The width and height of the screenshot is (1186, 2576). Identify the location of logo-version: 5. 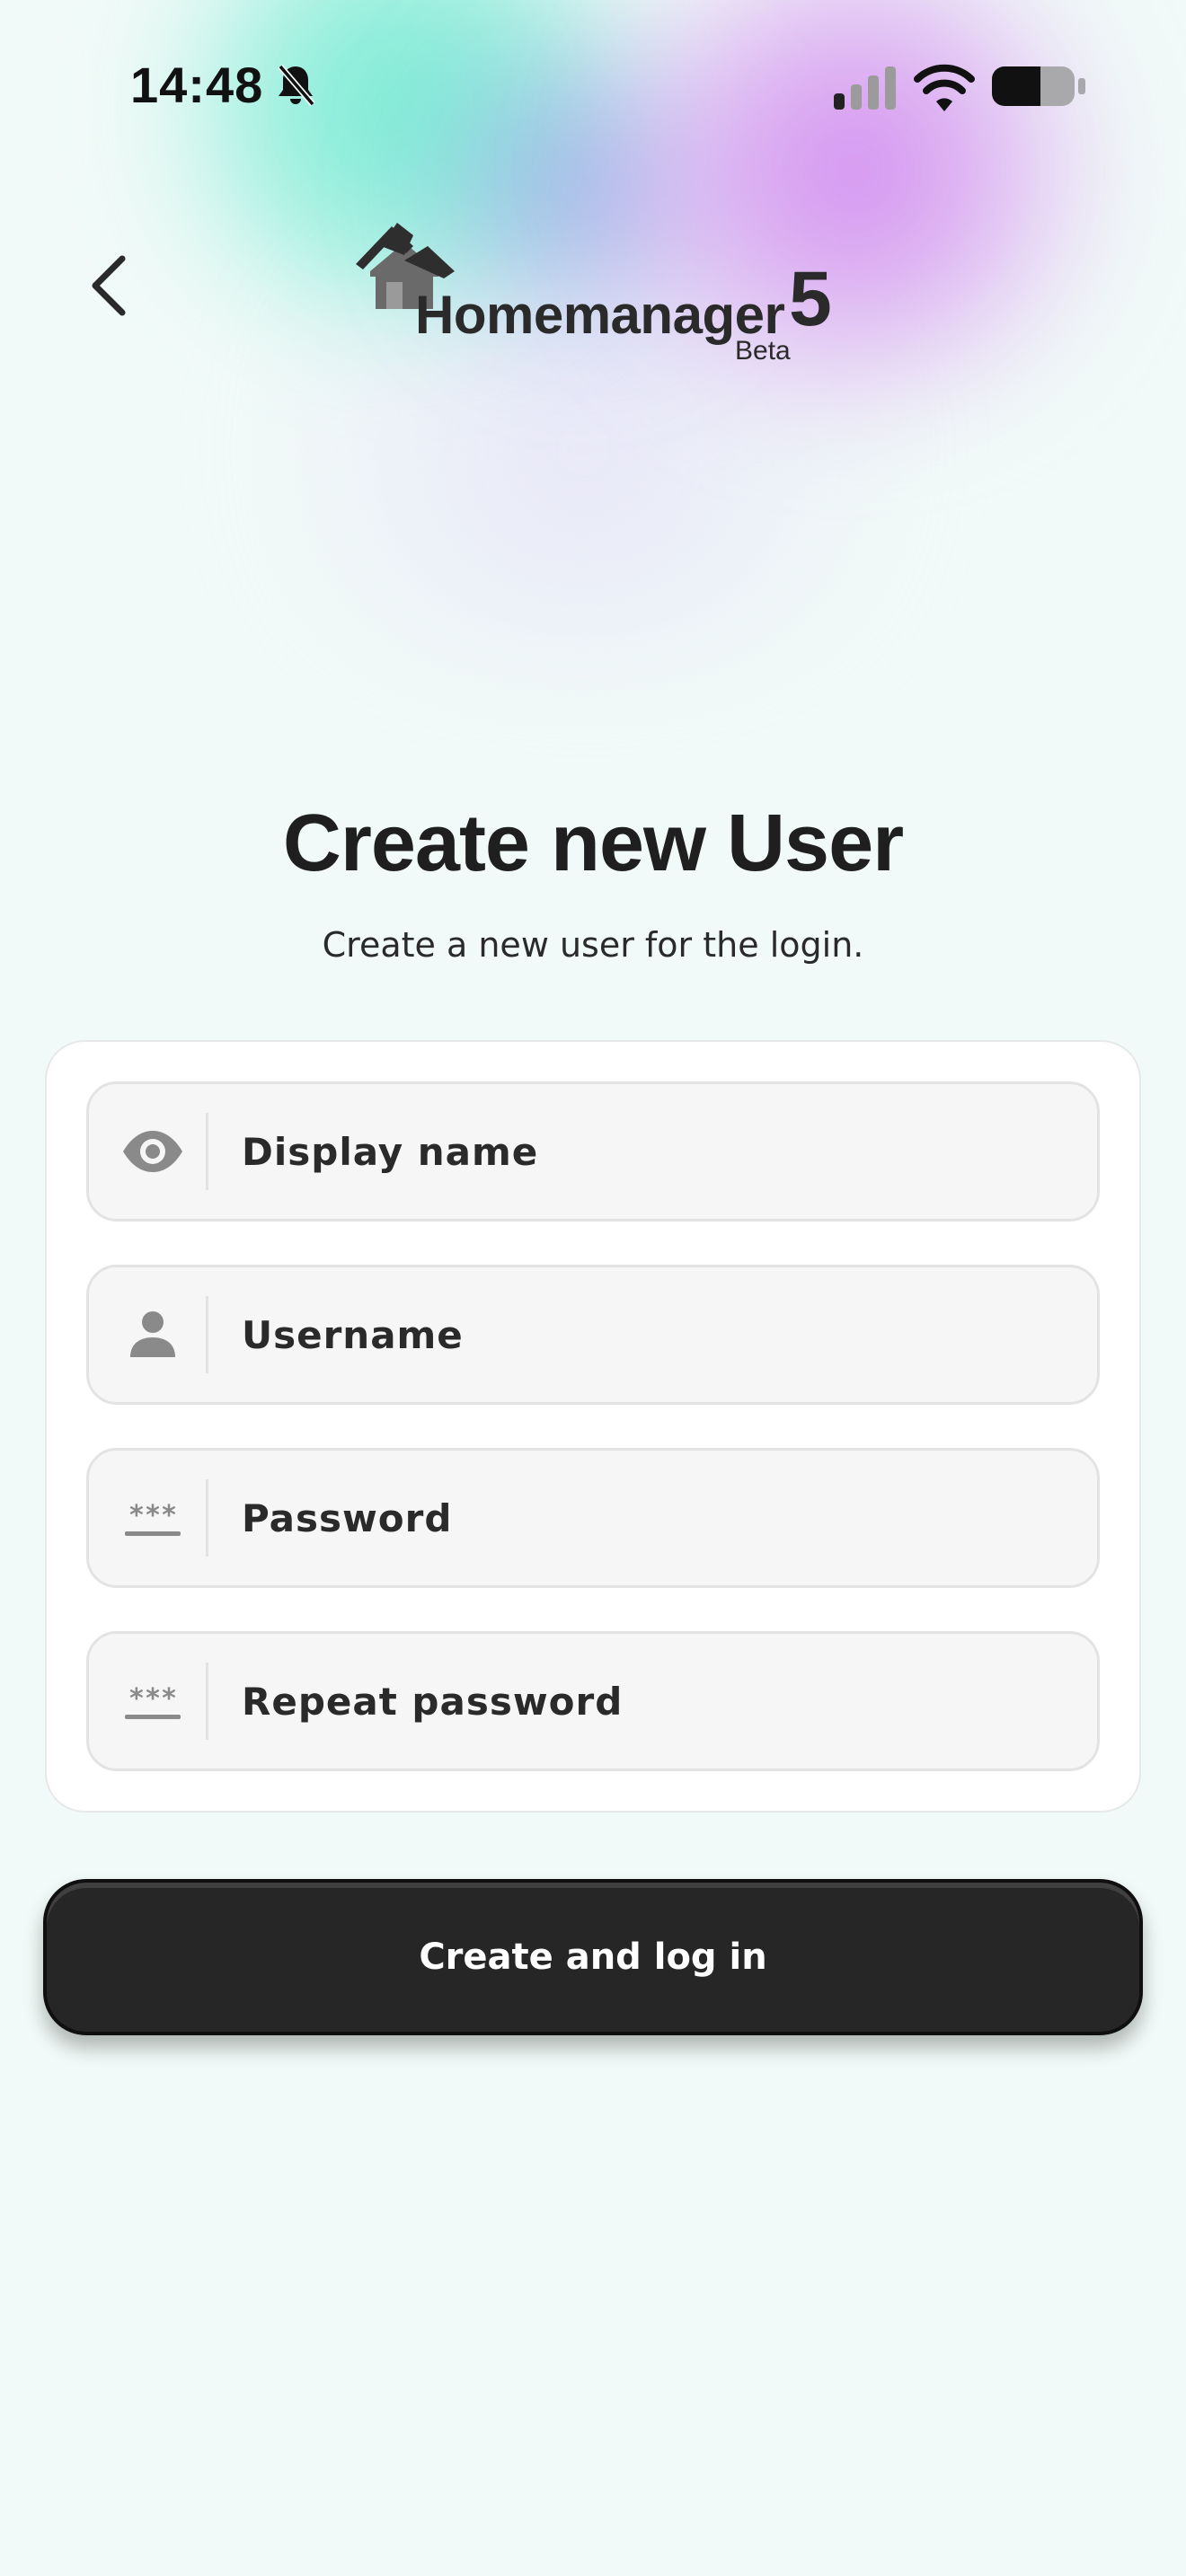
(810, 299).